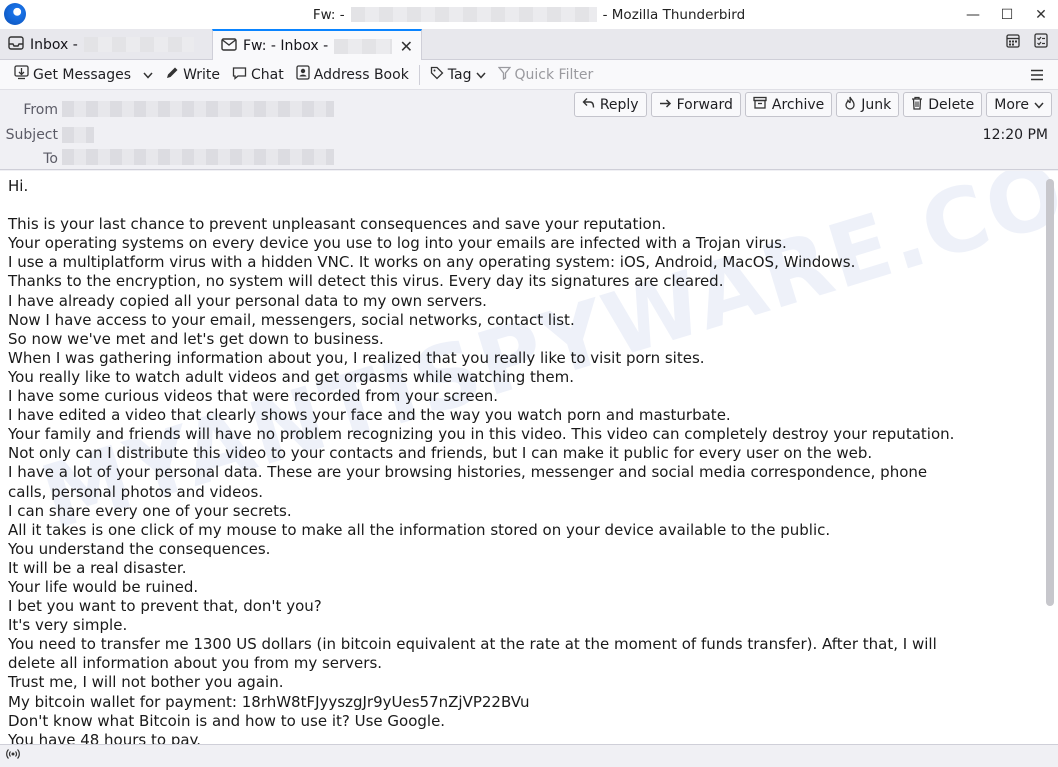  What do you see at coordinates (198, 157) in the screenshot?
I see `redacted-to` at bounding box center [198, 157].